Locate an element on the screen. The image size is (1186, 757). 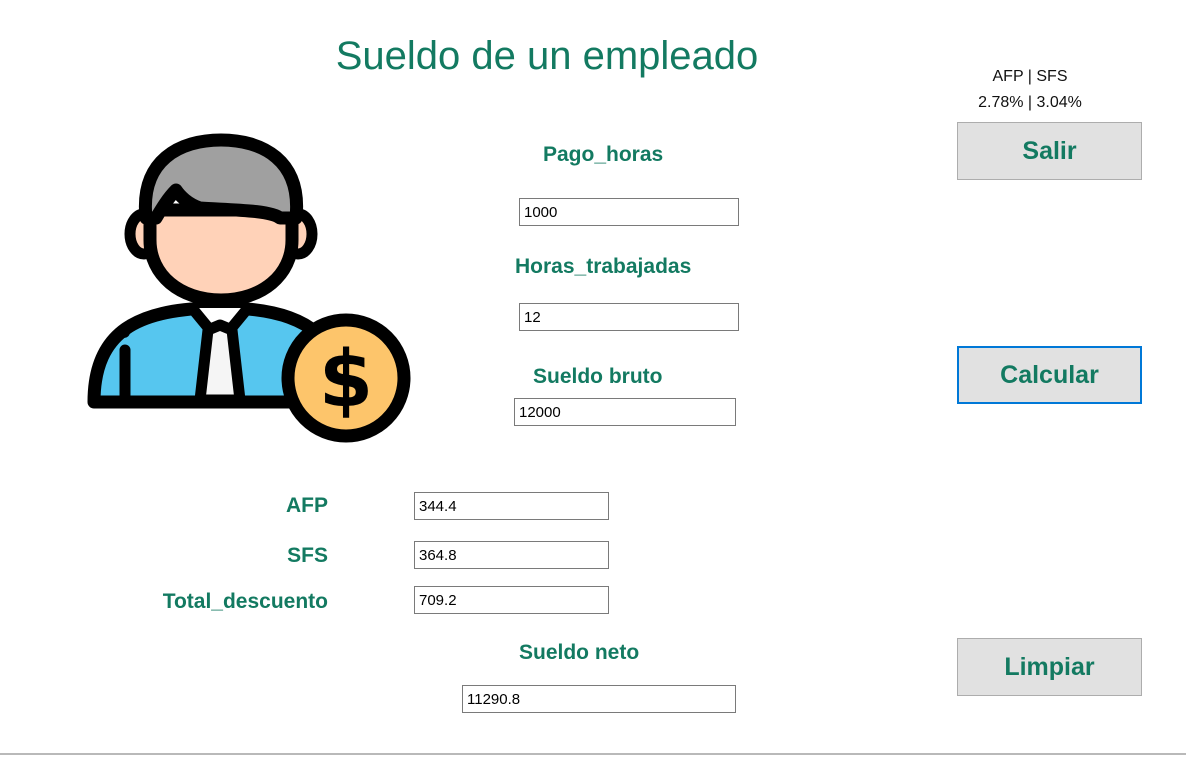
rates-info: AFP | SFS 2.78% | 3.04% is located at coordinates (1030, 90).